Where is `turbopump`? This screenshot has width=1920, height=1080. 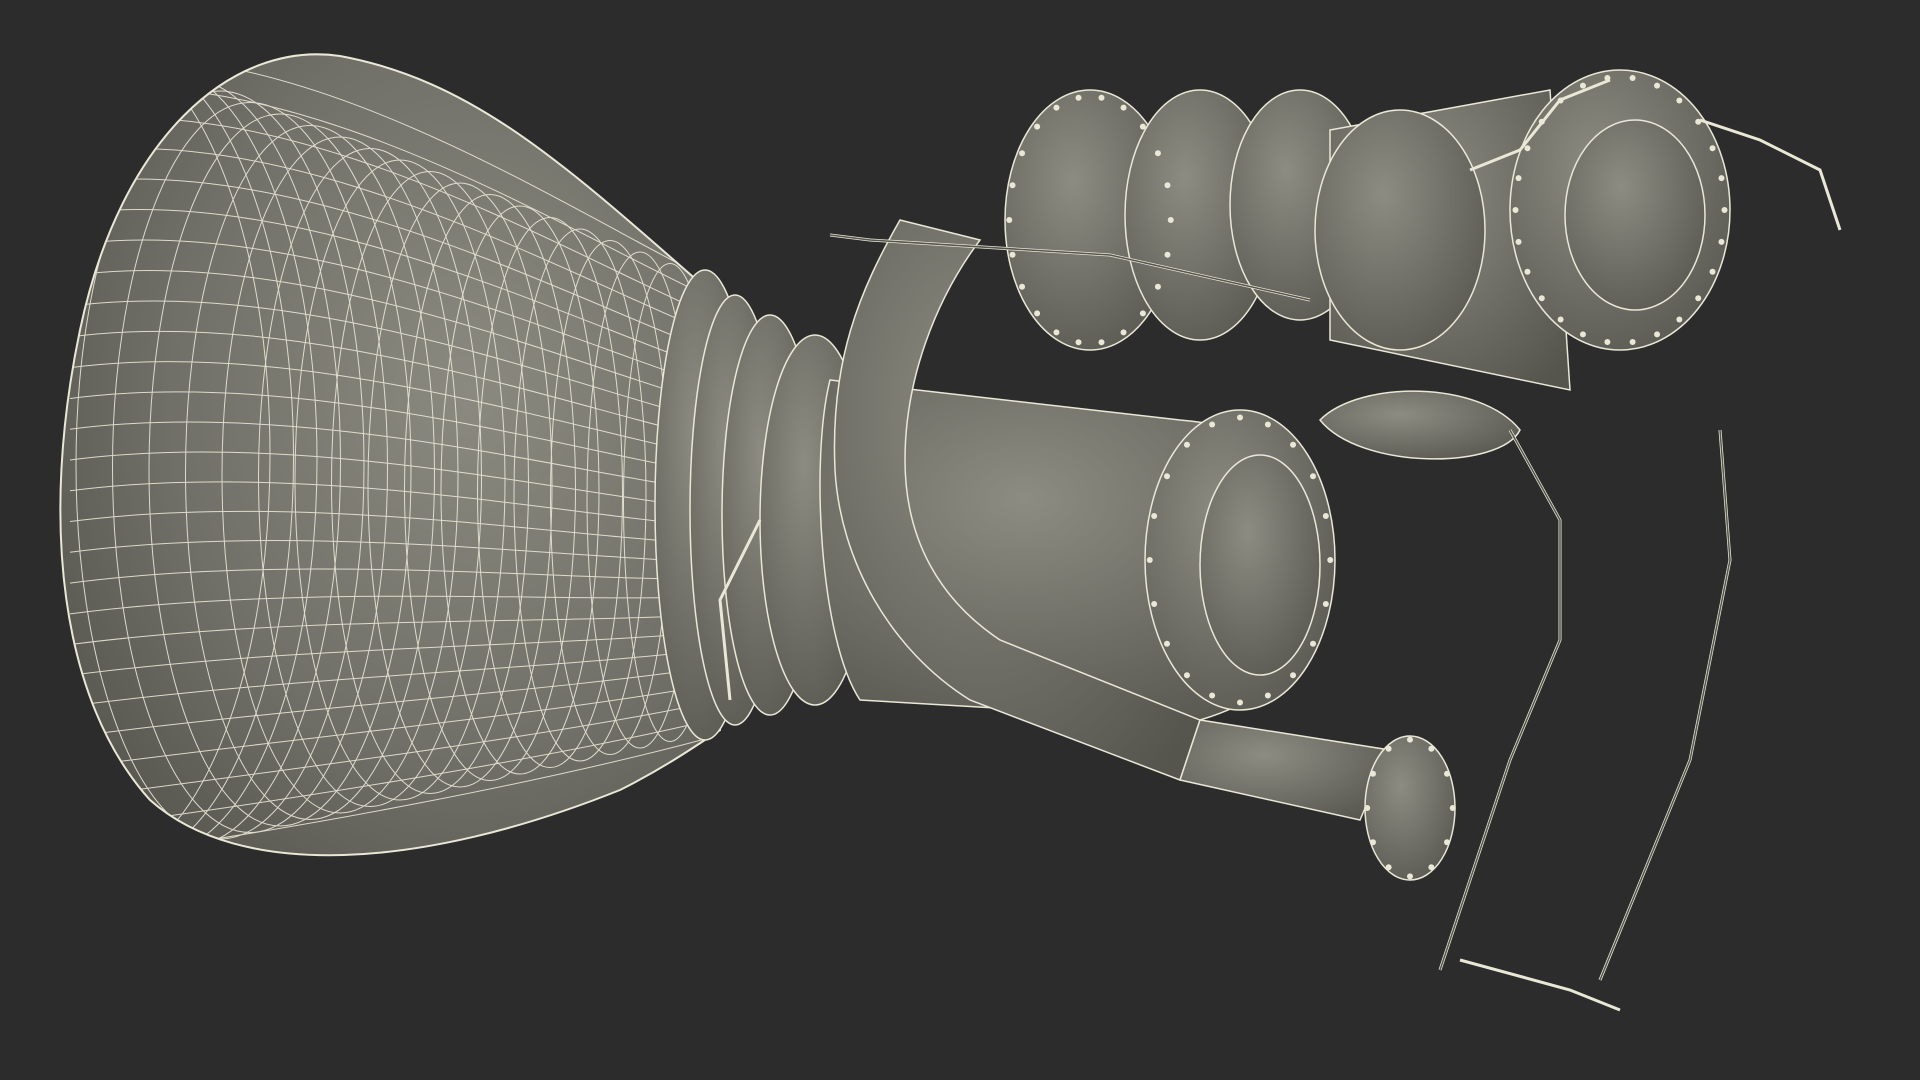
turbopump is located at coordinates (1367, 264).